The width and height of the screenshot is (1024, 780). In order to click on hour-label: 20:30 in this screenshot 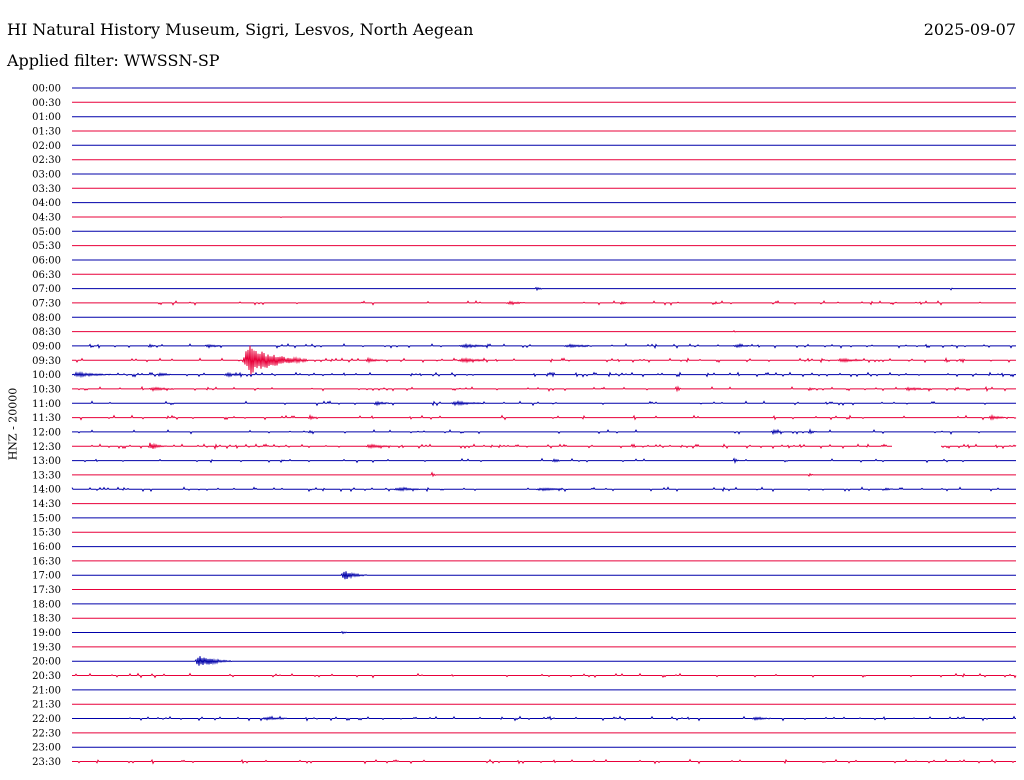, I will do `click(46, 676)`.